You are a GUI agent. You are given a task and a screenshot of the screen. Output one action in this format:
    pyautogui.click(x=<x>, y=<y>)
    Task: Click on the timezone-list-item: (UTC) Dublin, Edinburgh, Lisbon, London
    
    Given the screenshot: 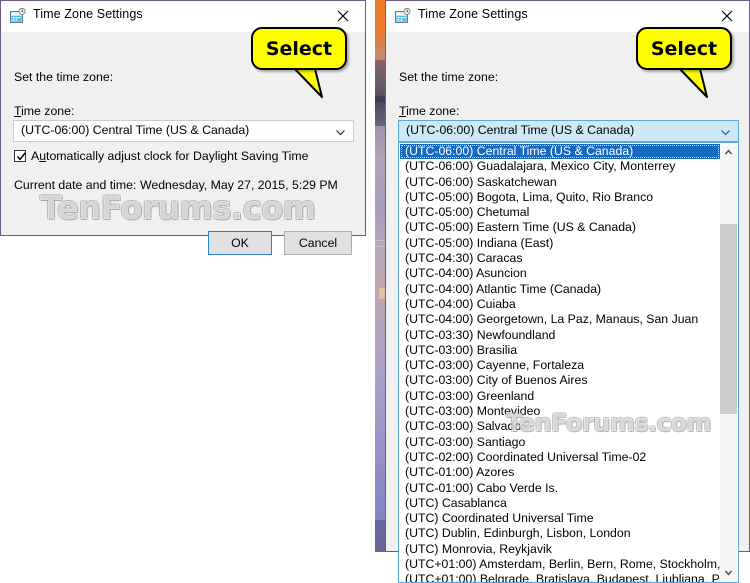 What is the action you would take?
    pyautogui.click(x=560, y=533)
    